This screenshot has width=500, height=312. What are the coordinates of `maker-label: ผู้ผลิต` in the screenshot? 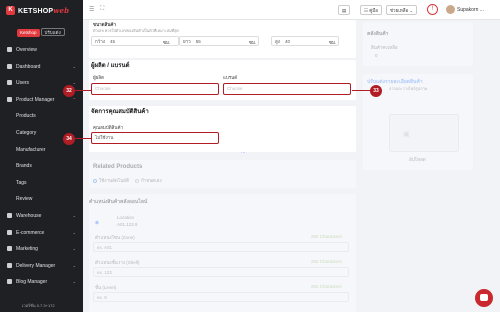 It's located at (98, 77).